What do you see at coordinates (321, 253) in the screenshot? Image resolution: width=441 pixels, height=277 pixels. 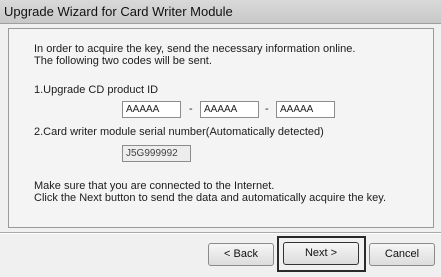 I see `next-button: Next >` at bounding box center [321, 253].